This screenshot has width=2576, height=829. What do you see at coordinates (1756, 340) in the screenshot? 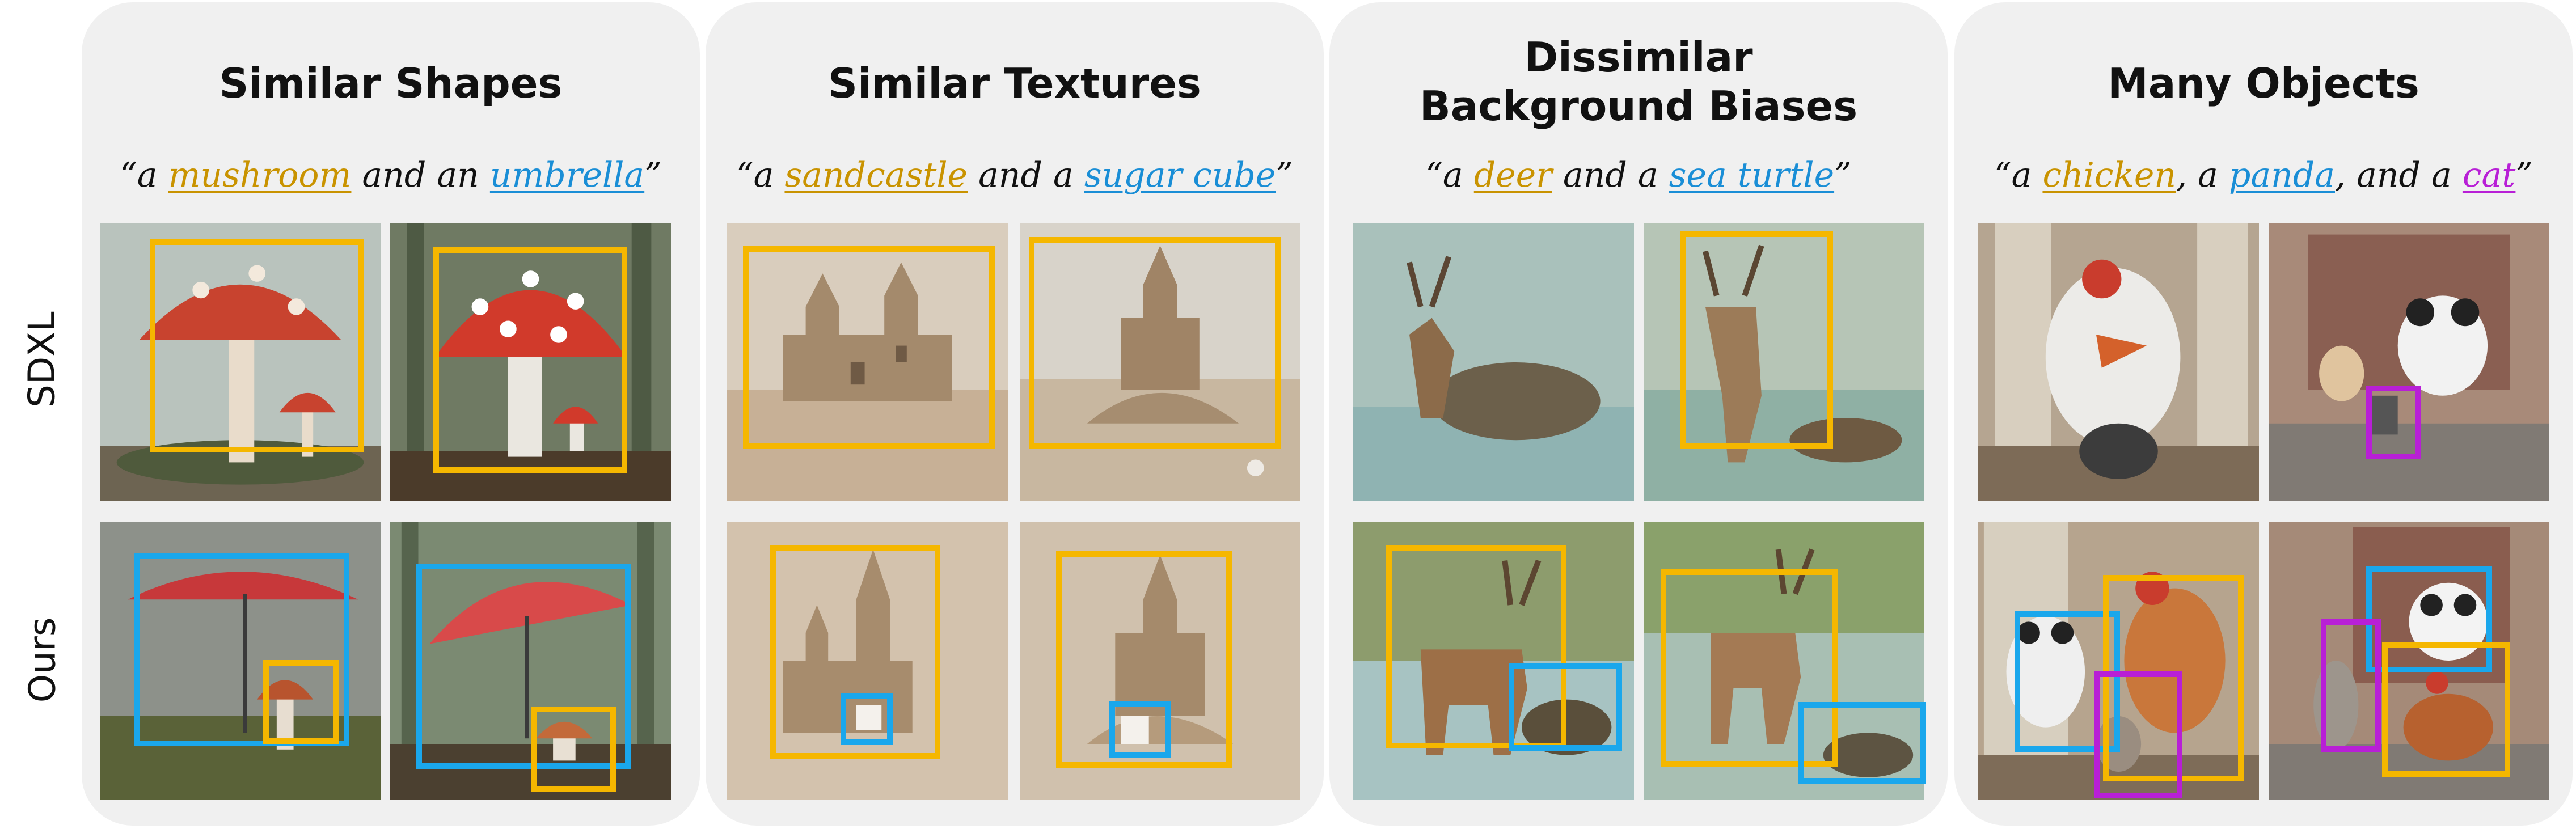
I see `bbox-deer` at bounding box center [1756, 340].